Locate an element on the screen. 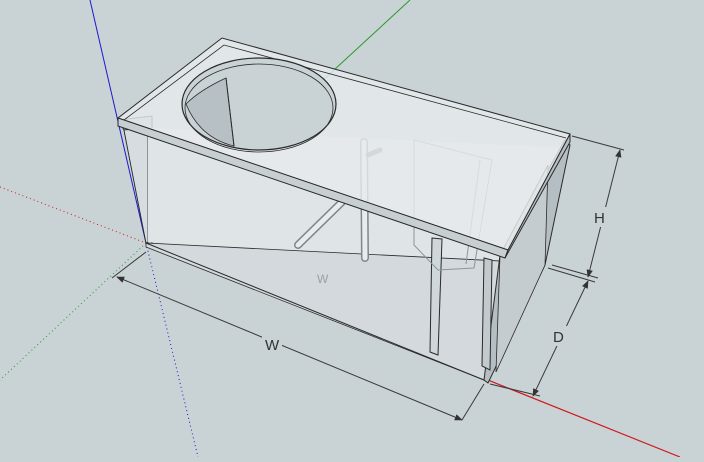 This screenshot has width=704, height=462. red-axis-dotted is located at coordinates (73, 215).